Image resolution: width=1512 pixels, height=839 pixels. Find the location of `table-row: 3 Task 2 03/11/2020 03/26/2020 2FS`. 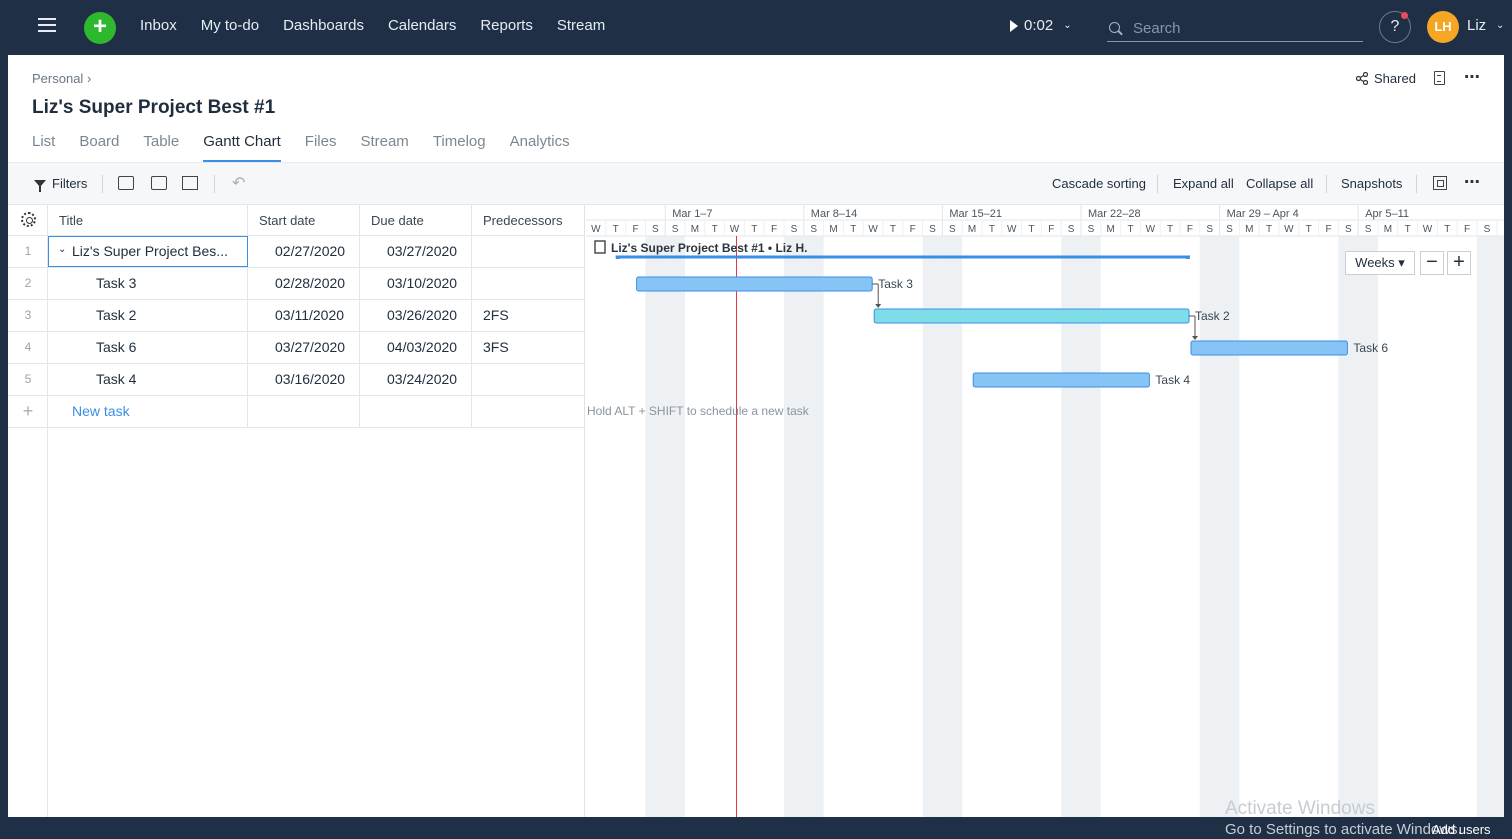

table-row: 3 Task 2 03/11/2020 03/26/2020 2FS is located at coordinates (296, 316).